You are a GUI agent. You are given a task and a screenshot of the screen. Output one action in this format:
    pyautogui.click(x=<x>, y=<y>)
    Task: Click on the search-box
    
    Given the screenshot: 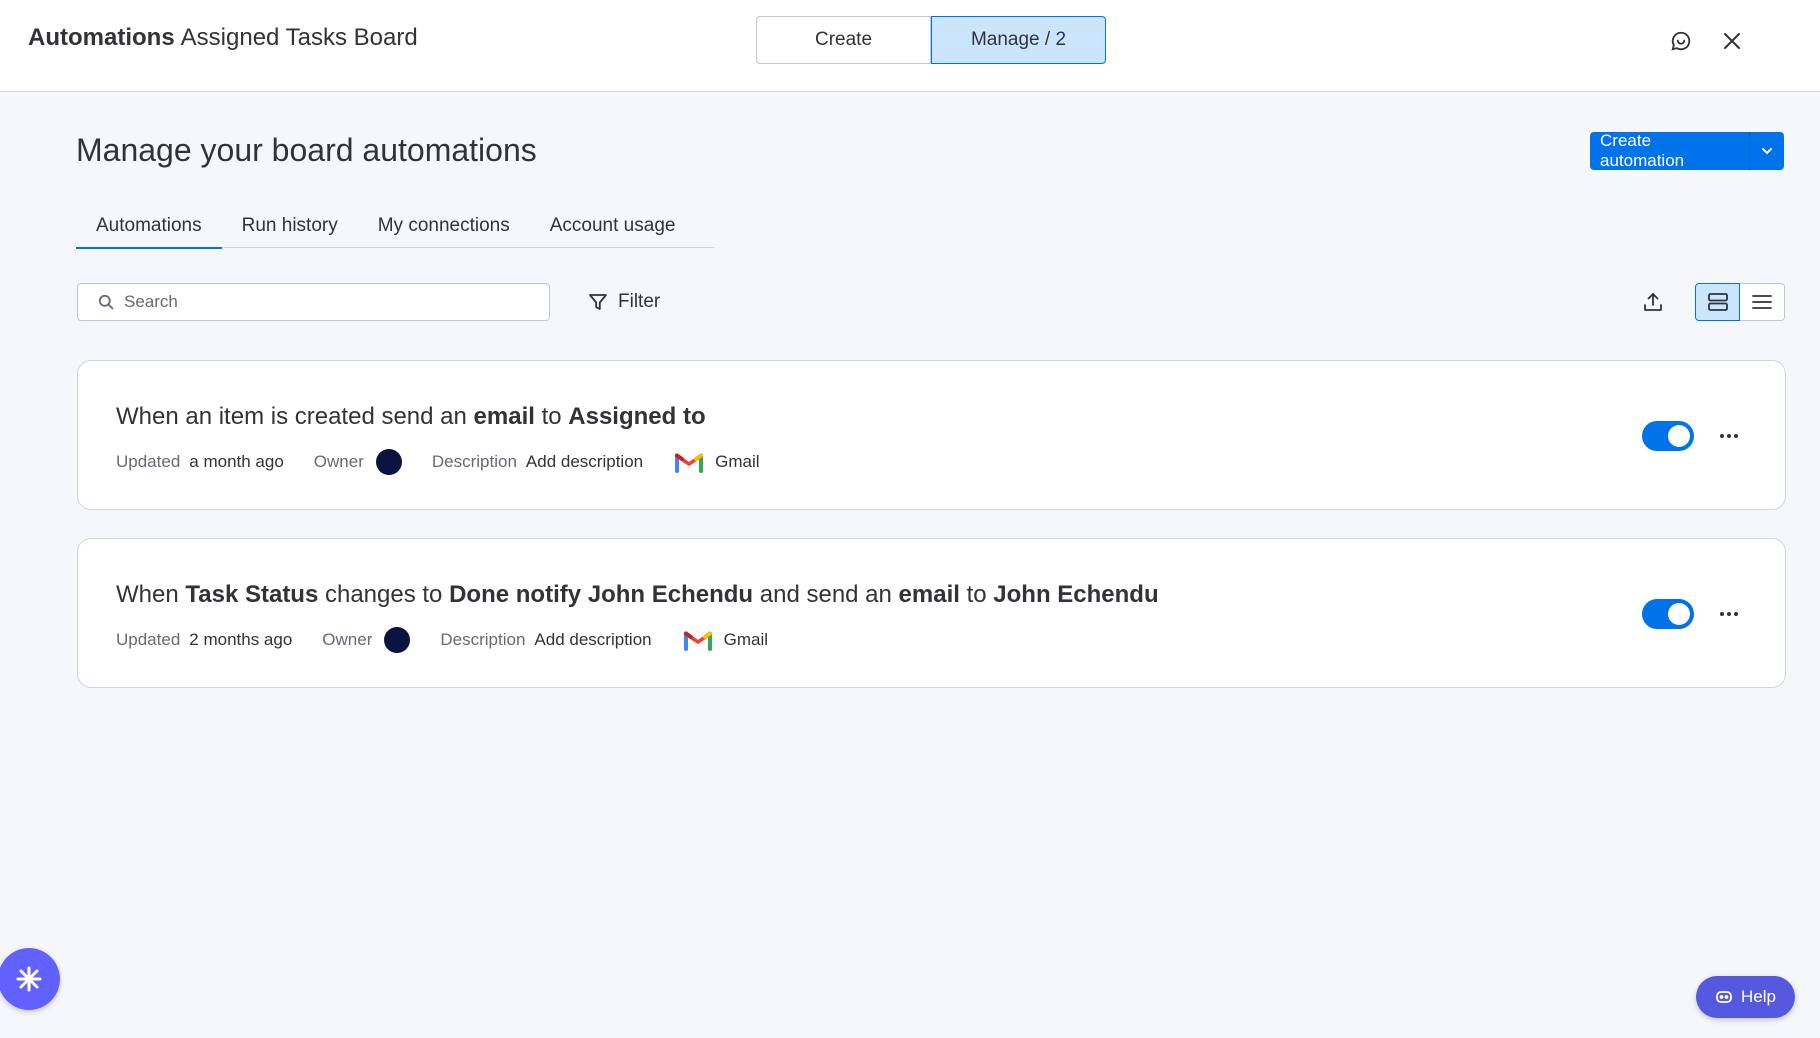 What is the action you would take?
    pyautogui.click(x=313, y=302)
    